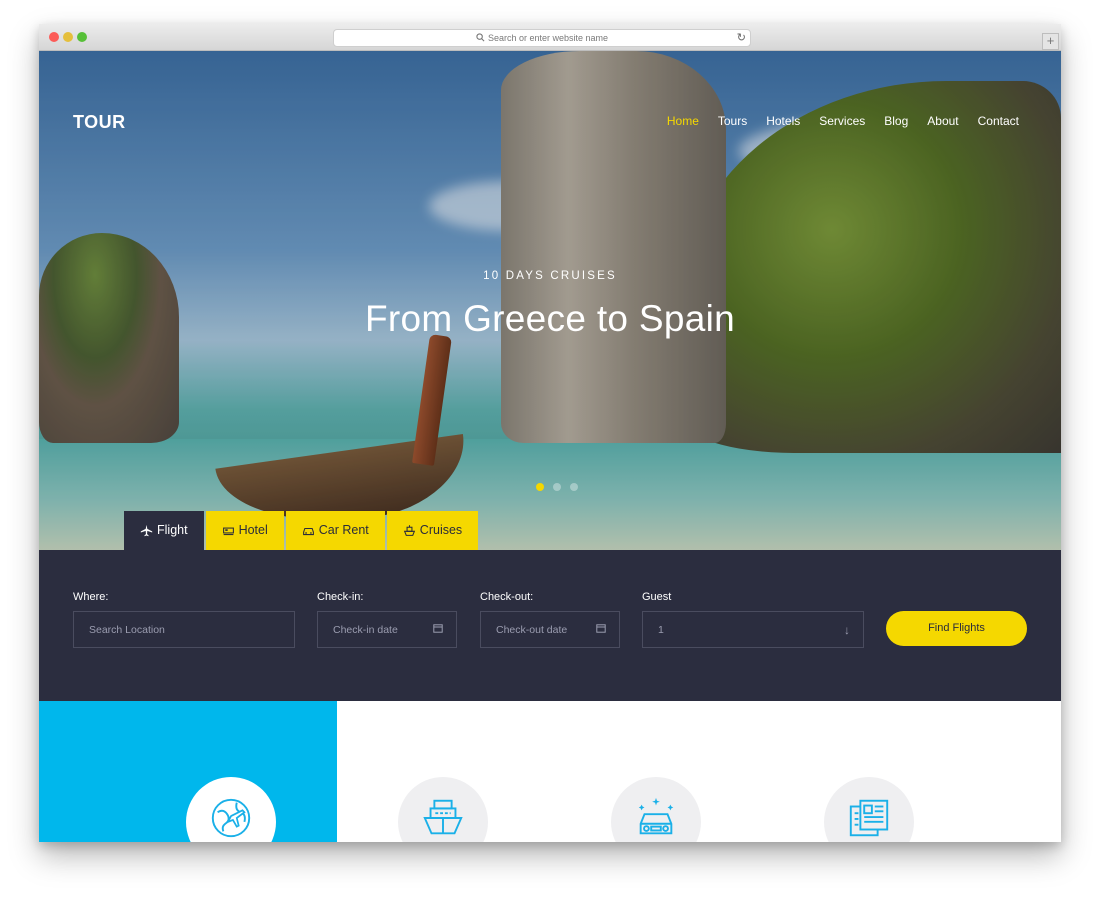 Image resolution: width=1100 pixels, height=900 pixels. I want to click on hero-title: From Greece to Spain, so click(550, 318).